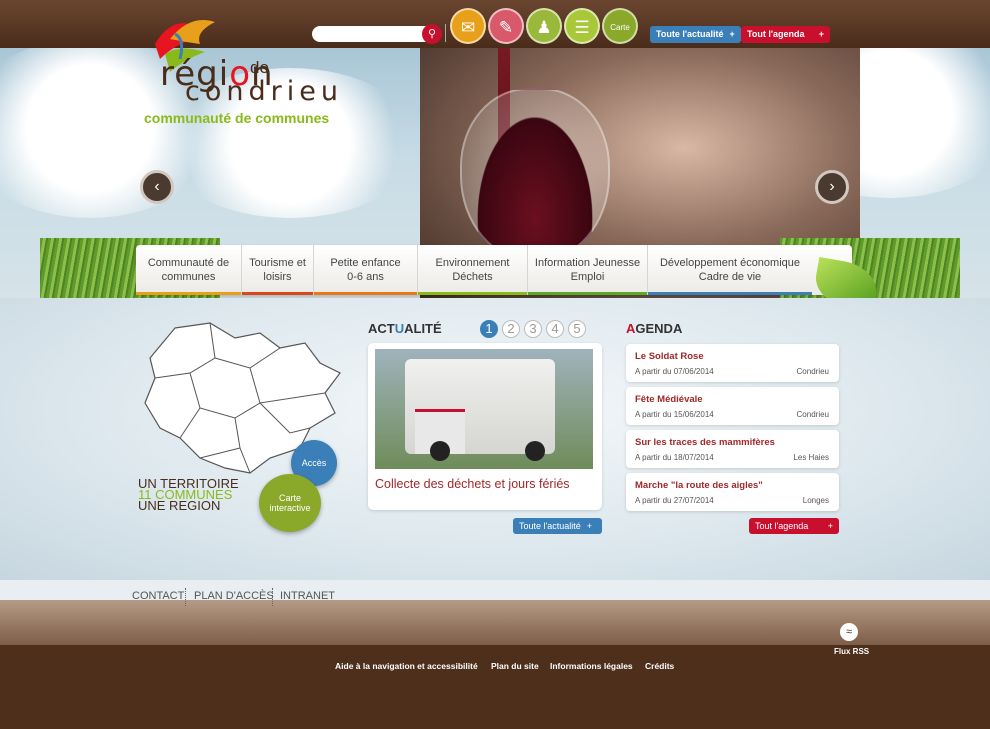  What do you see at coordinates (730, 270) in the screenshot?
I see `menu-item-developpement: Développement économique Cadre de vie` at bounding box center [730, 270].